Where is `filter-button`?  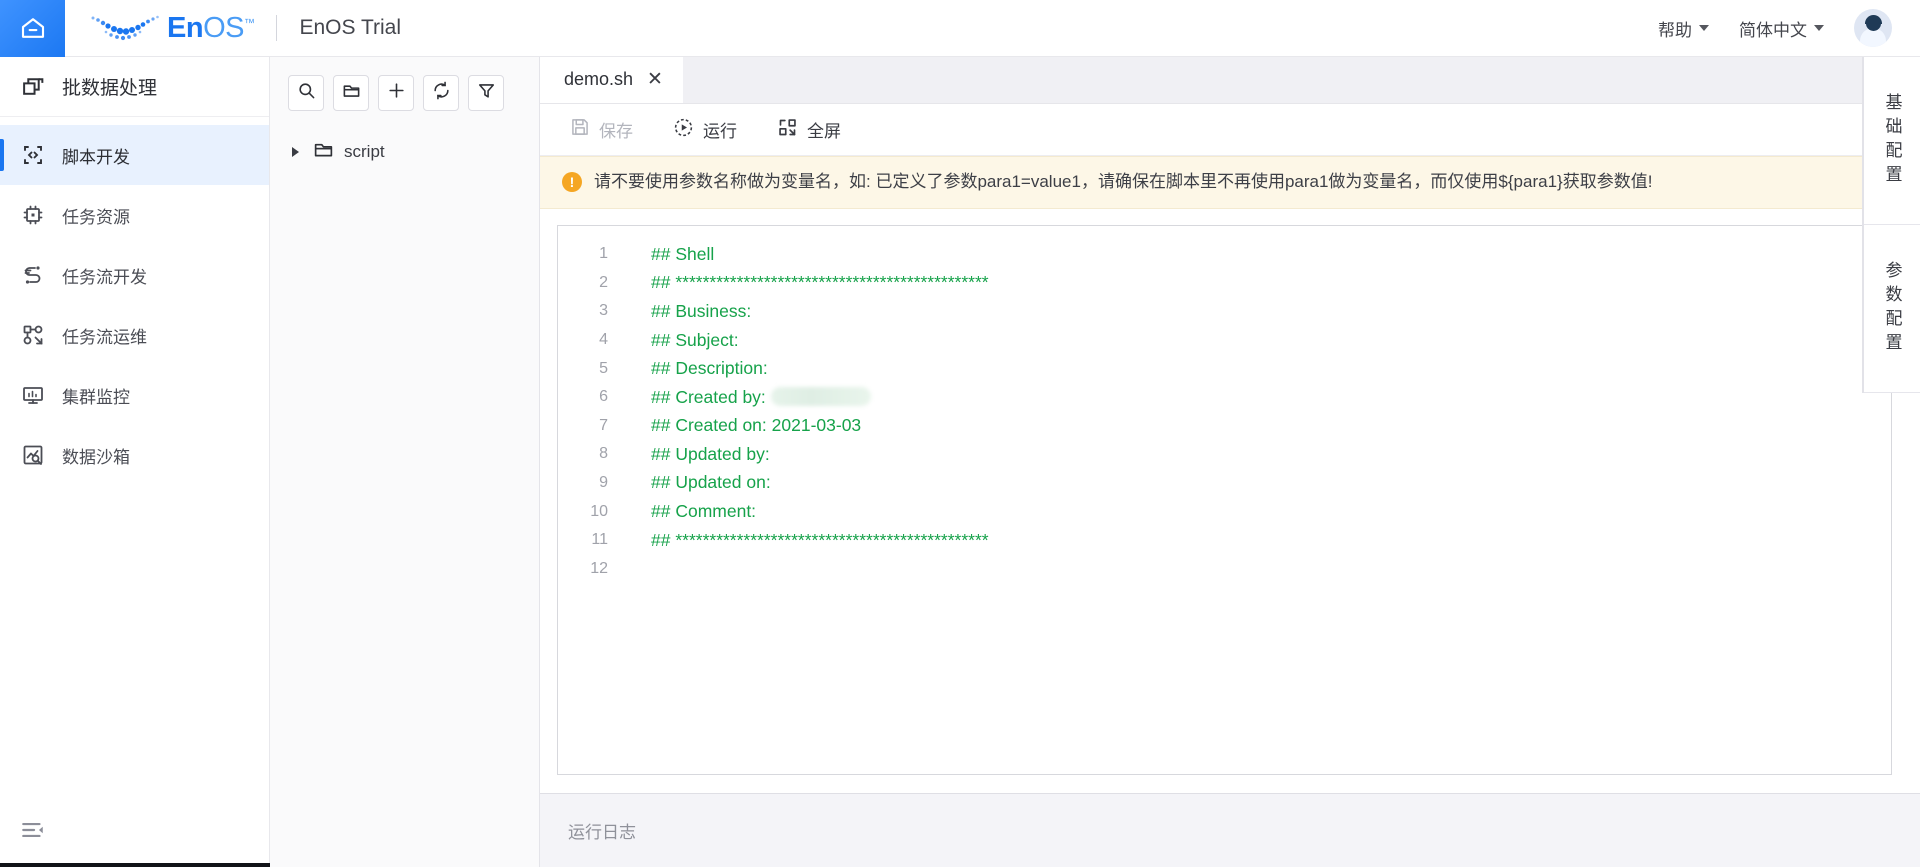 filter-button is located at coordinates (486, 93).